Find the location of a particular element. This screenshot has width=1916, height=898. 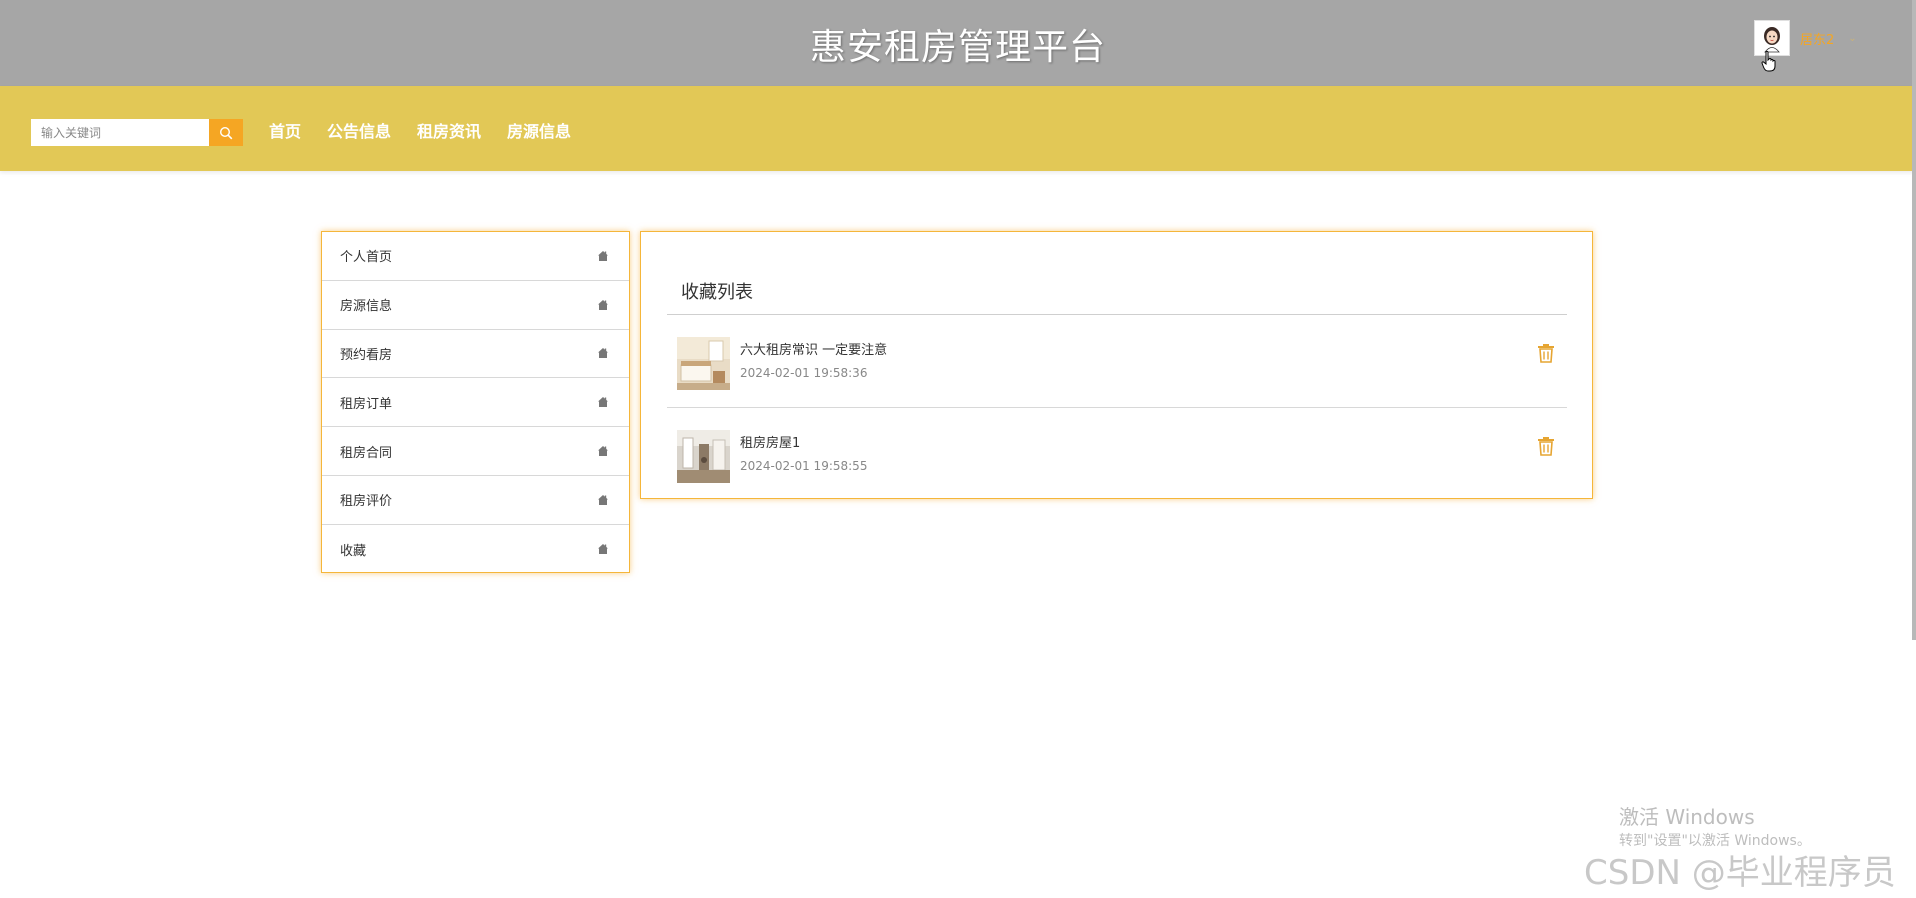

sidebar-item-label: 预约看房 is located at coordinates (366, 355).